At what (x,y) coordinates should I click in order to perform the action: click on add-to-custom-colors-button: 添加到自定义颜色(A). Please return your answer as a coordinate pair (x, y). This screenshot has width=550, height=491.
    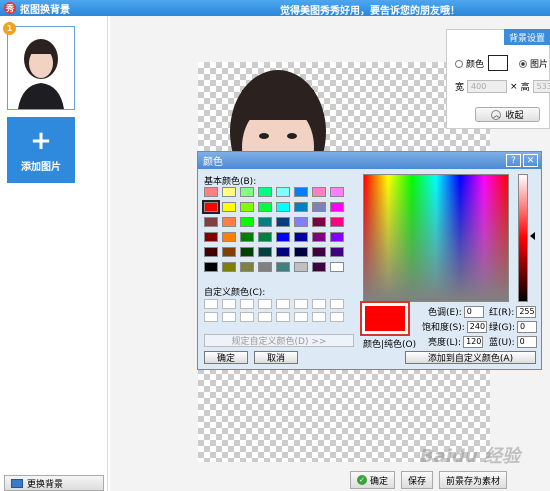
    Looking at the image, I should click on (470, 357).